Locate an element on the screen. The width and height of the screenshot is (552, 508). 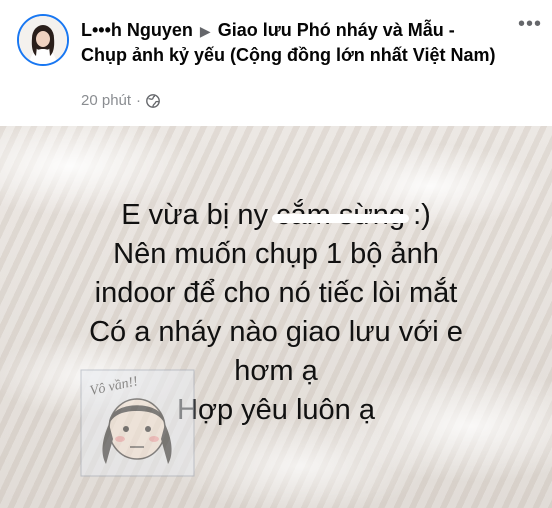
avatar-photo is located at coordinates (43, 40).